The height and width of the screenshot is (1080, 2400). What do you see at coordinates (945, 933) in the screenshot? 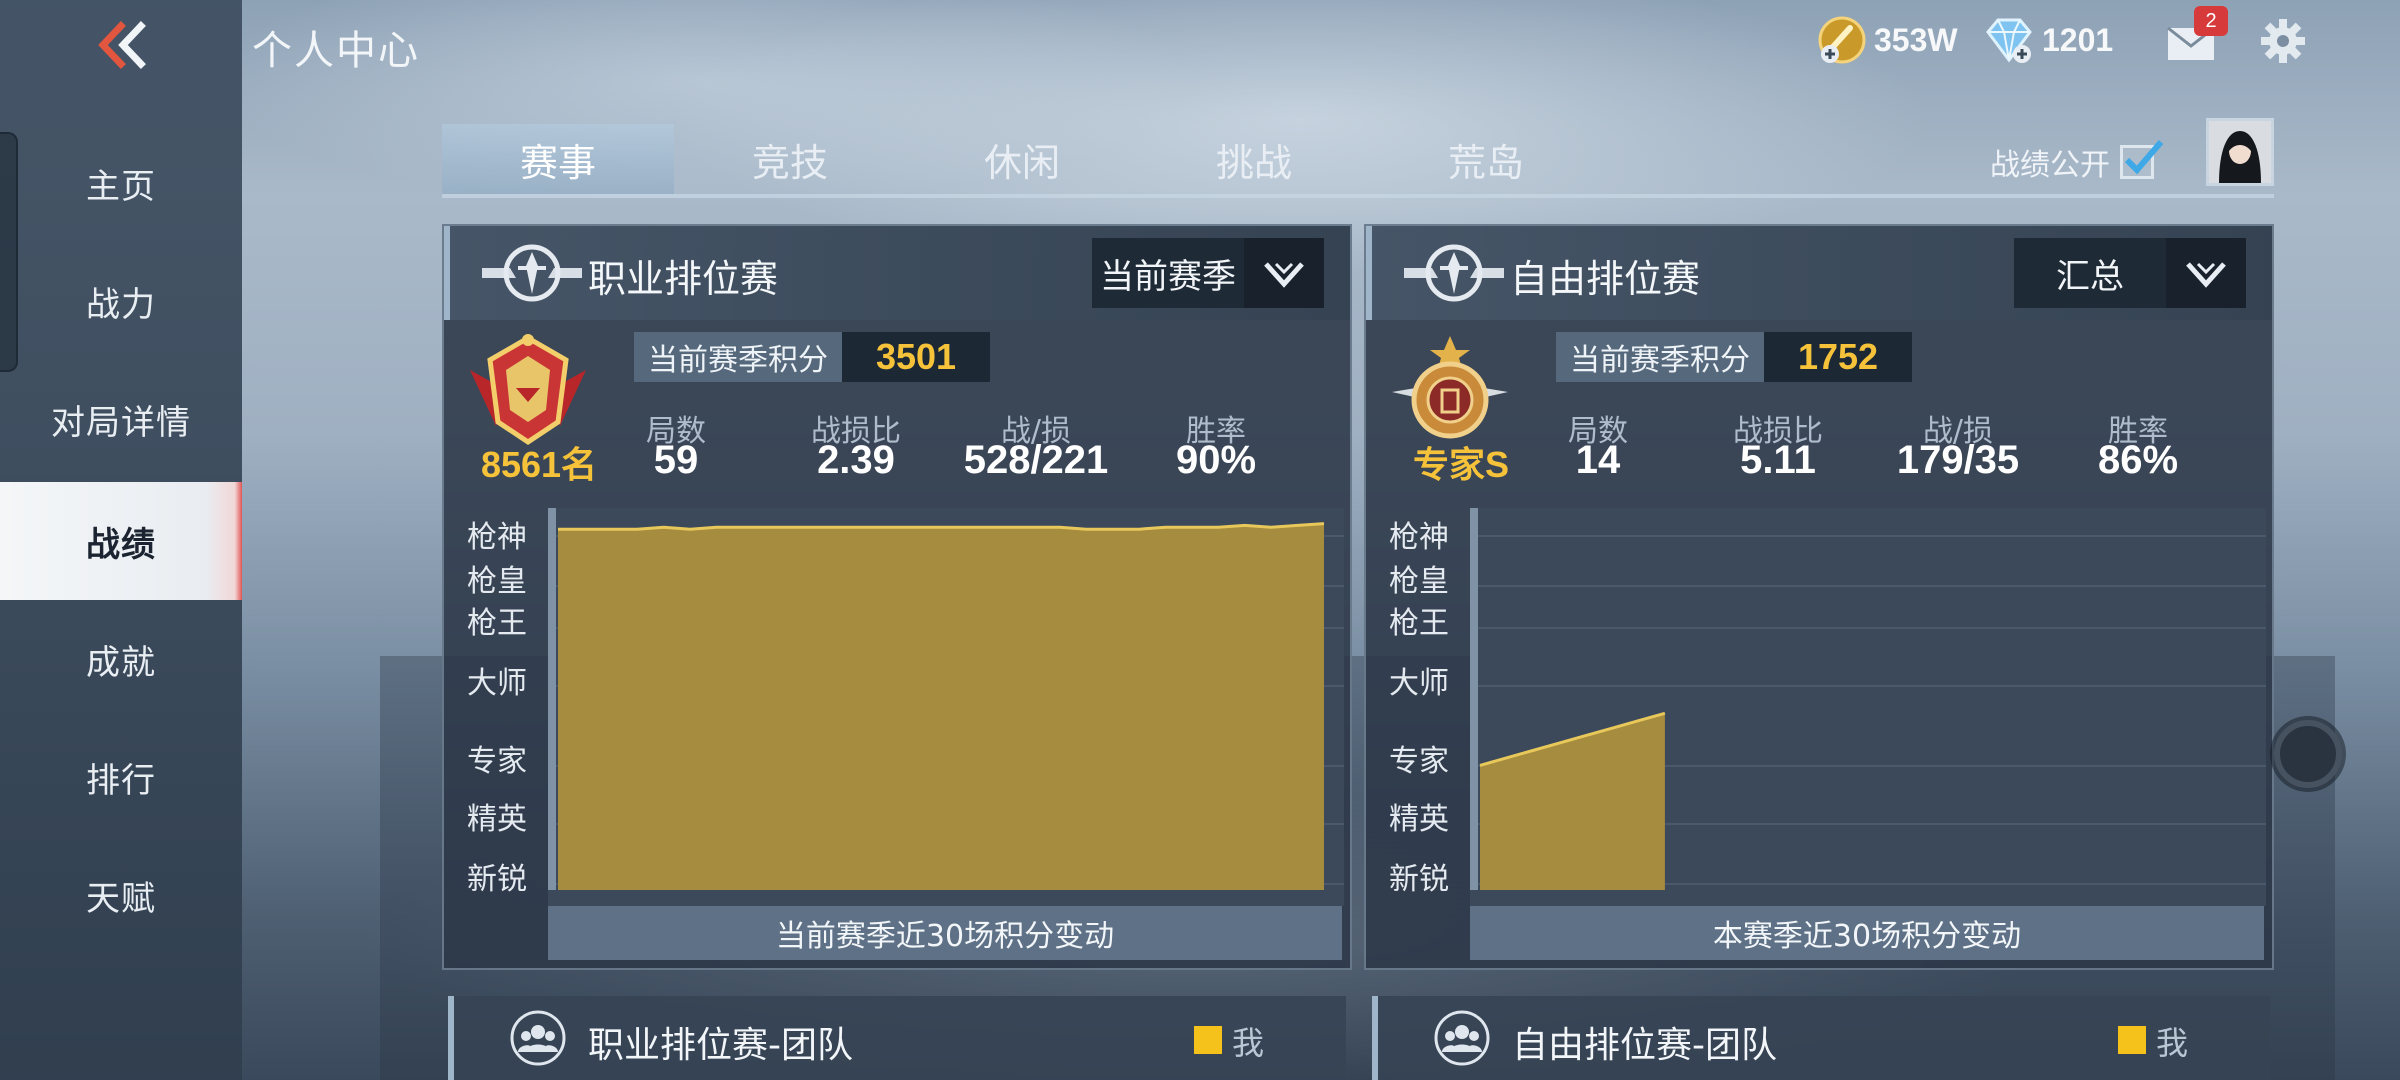
I see `pro-chart-caption: 当前赛季近30场积分变动` at bounding box center [945, 933].